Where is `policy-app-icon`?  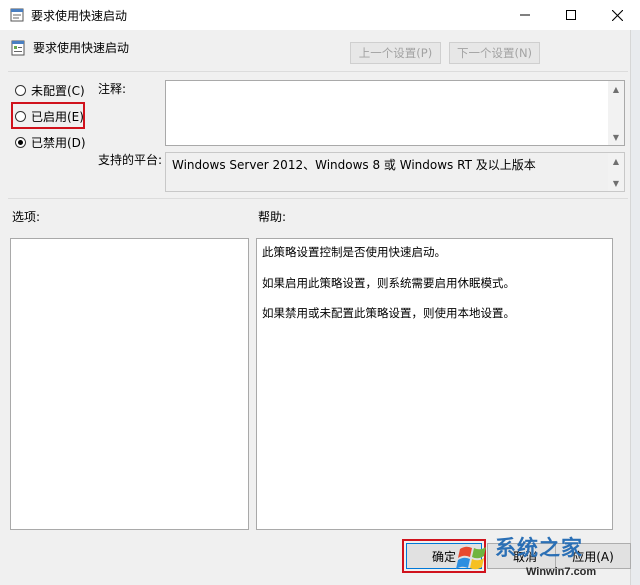
policy-app-icon is located at coordinates (17, 15).